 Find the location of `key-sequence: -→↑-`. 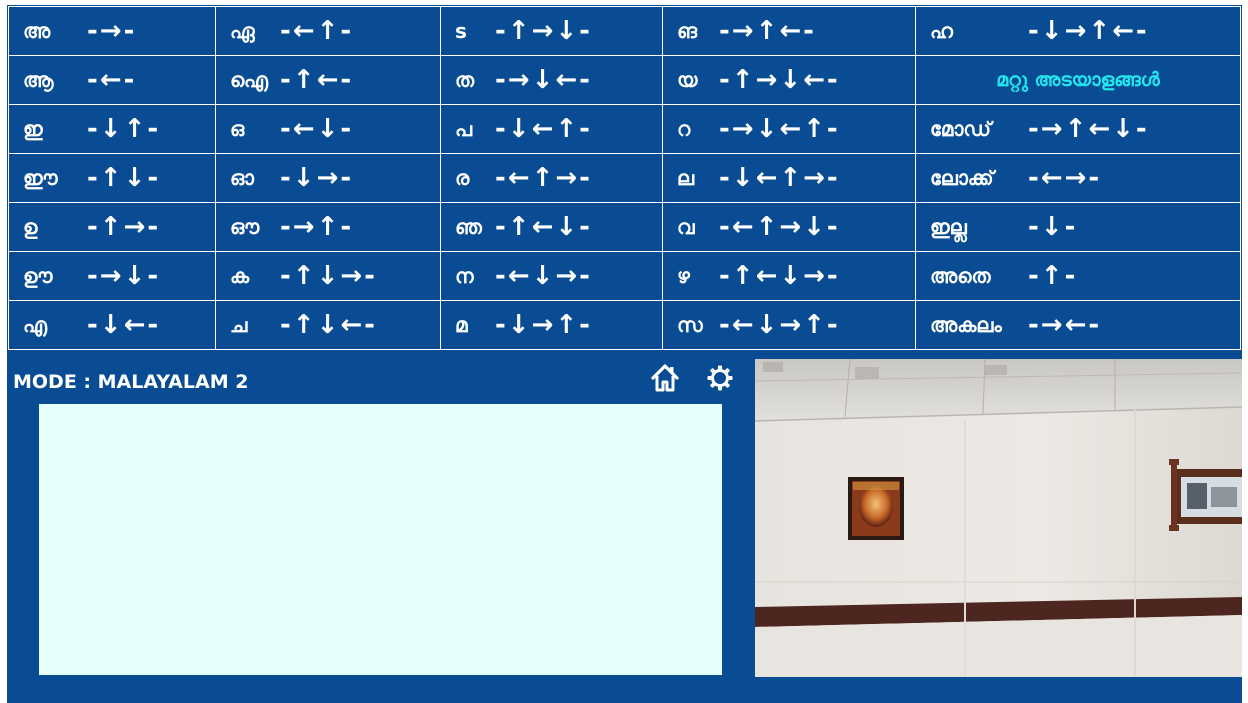

key-sequence: -→↑- is located at coordinates (317, 227).